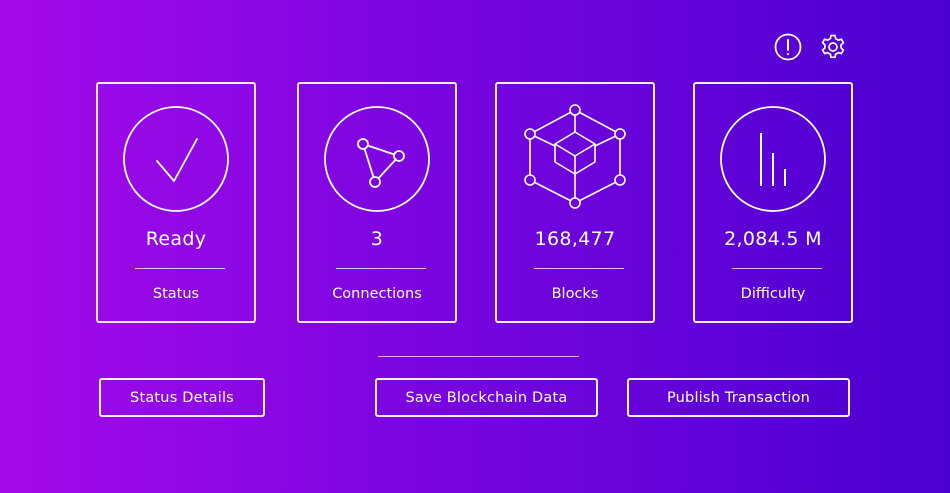  What do you see at coordinates (377, 294) in the screenshot?
I see `connections-label: Connections` at bounding box center [377, 294].